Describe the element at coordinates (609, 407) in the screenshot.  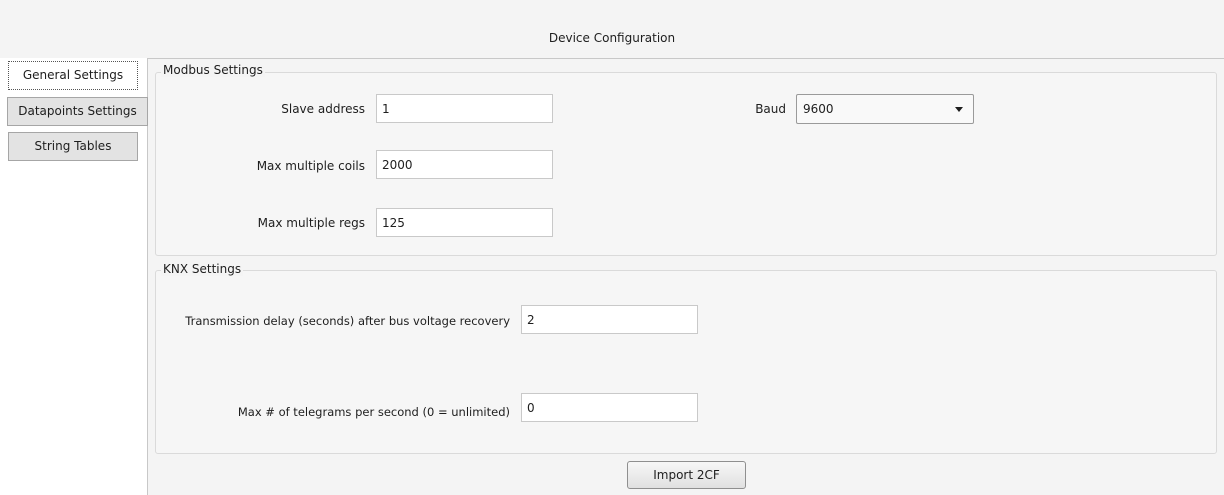
I see `max-telegrams-field` at that location.